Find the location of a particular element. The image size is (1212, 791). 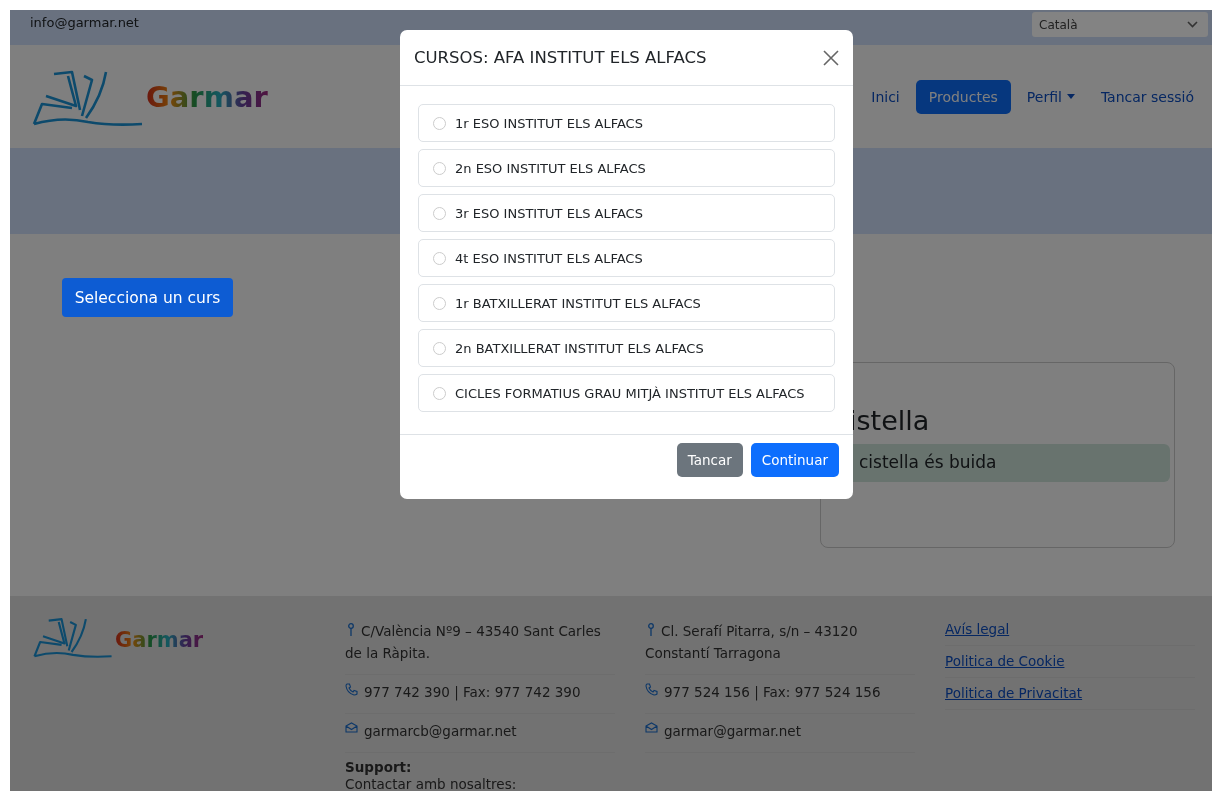

select-course-button: Selecciona un curs is located at coordinates (147, 297).